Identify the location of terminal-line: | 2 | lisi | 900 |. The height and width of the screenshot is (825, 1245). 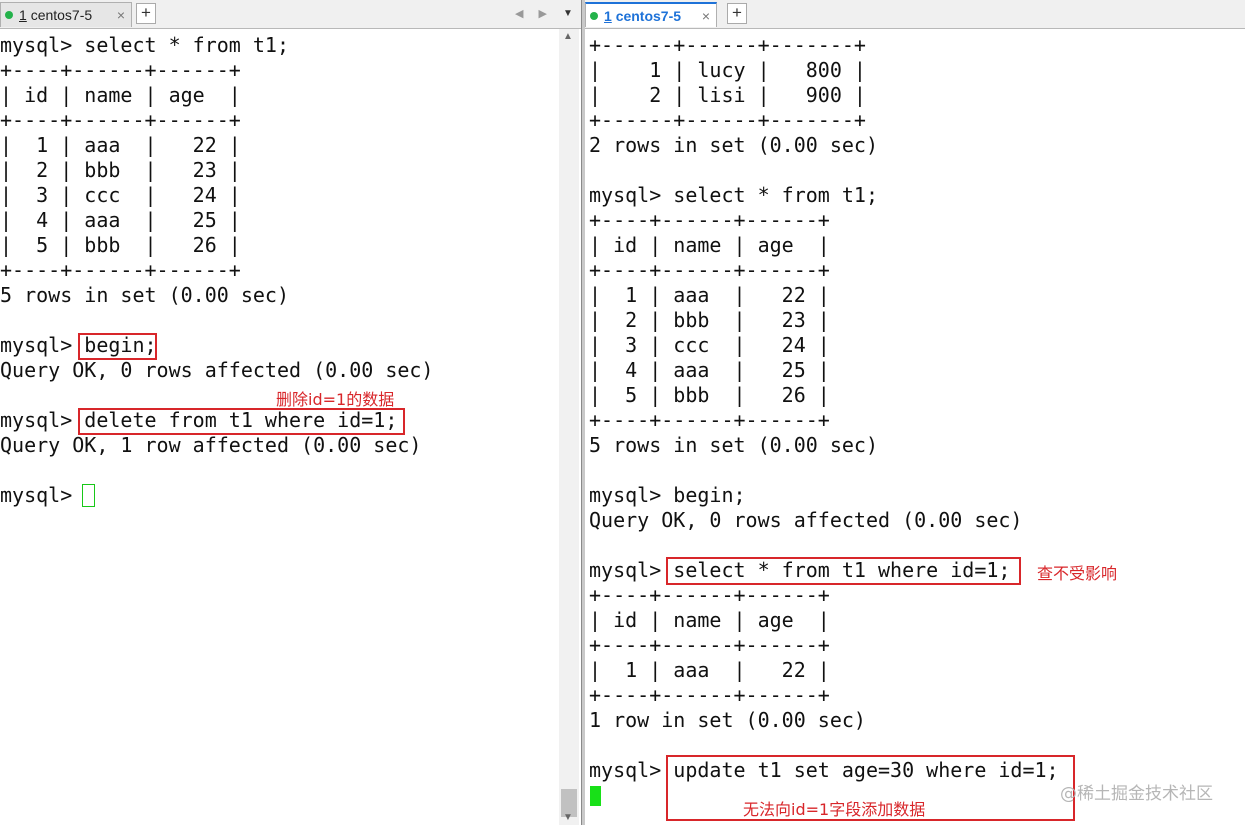
(727, 95).